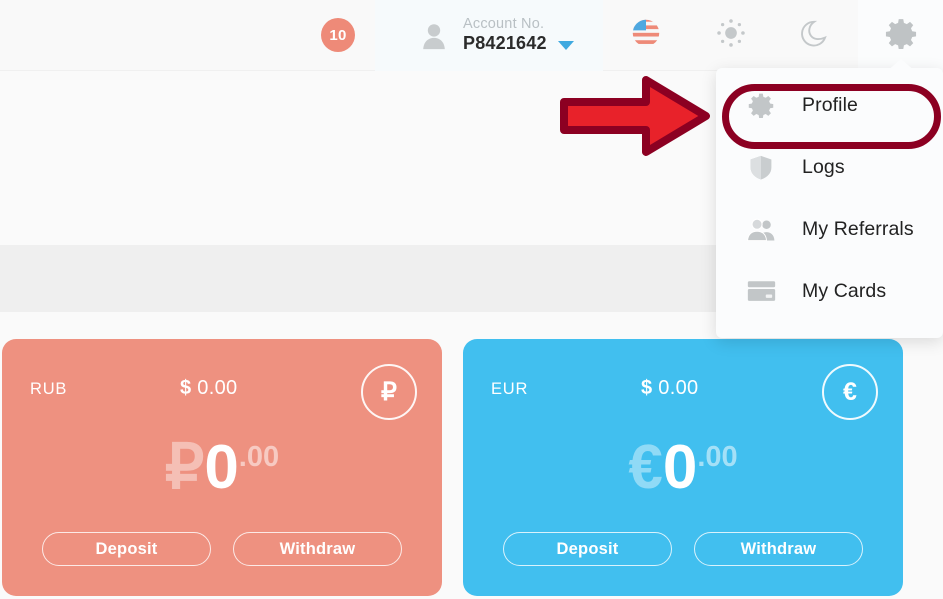 Image resolution: width=943 pixels, height=599 pixels. Describe the element at coordinates (635, 118) in the screenshot. I see `arrow-annotation` at that location.